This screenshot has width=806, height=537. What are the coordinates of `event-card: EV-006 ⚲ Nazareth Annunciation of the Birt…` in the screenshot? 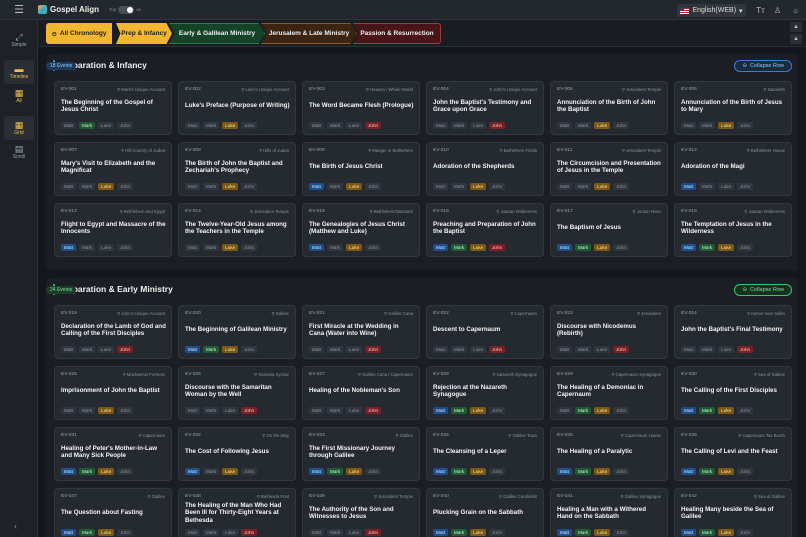 It's located at (733, 108).